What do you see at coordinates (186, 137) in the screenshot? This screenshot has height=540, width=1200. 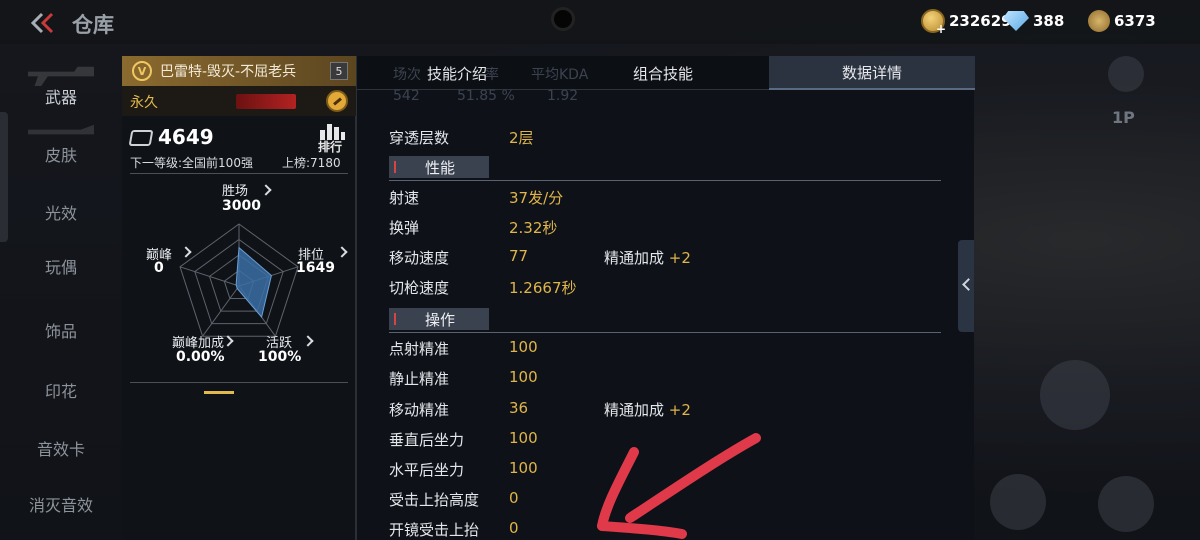 I see `weapon-score: 4649` at bounding box center [186, 137].